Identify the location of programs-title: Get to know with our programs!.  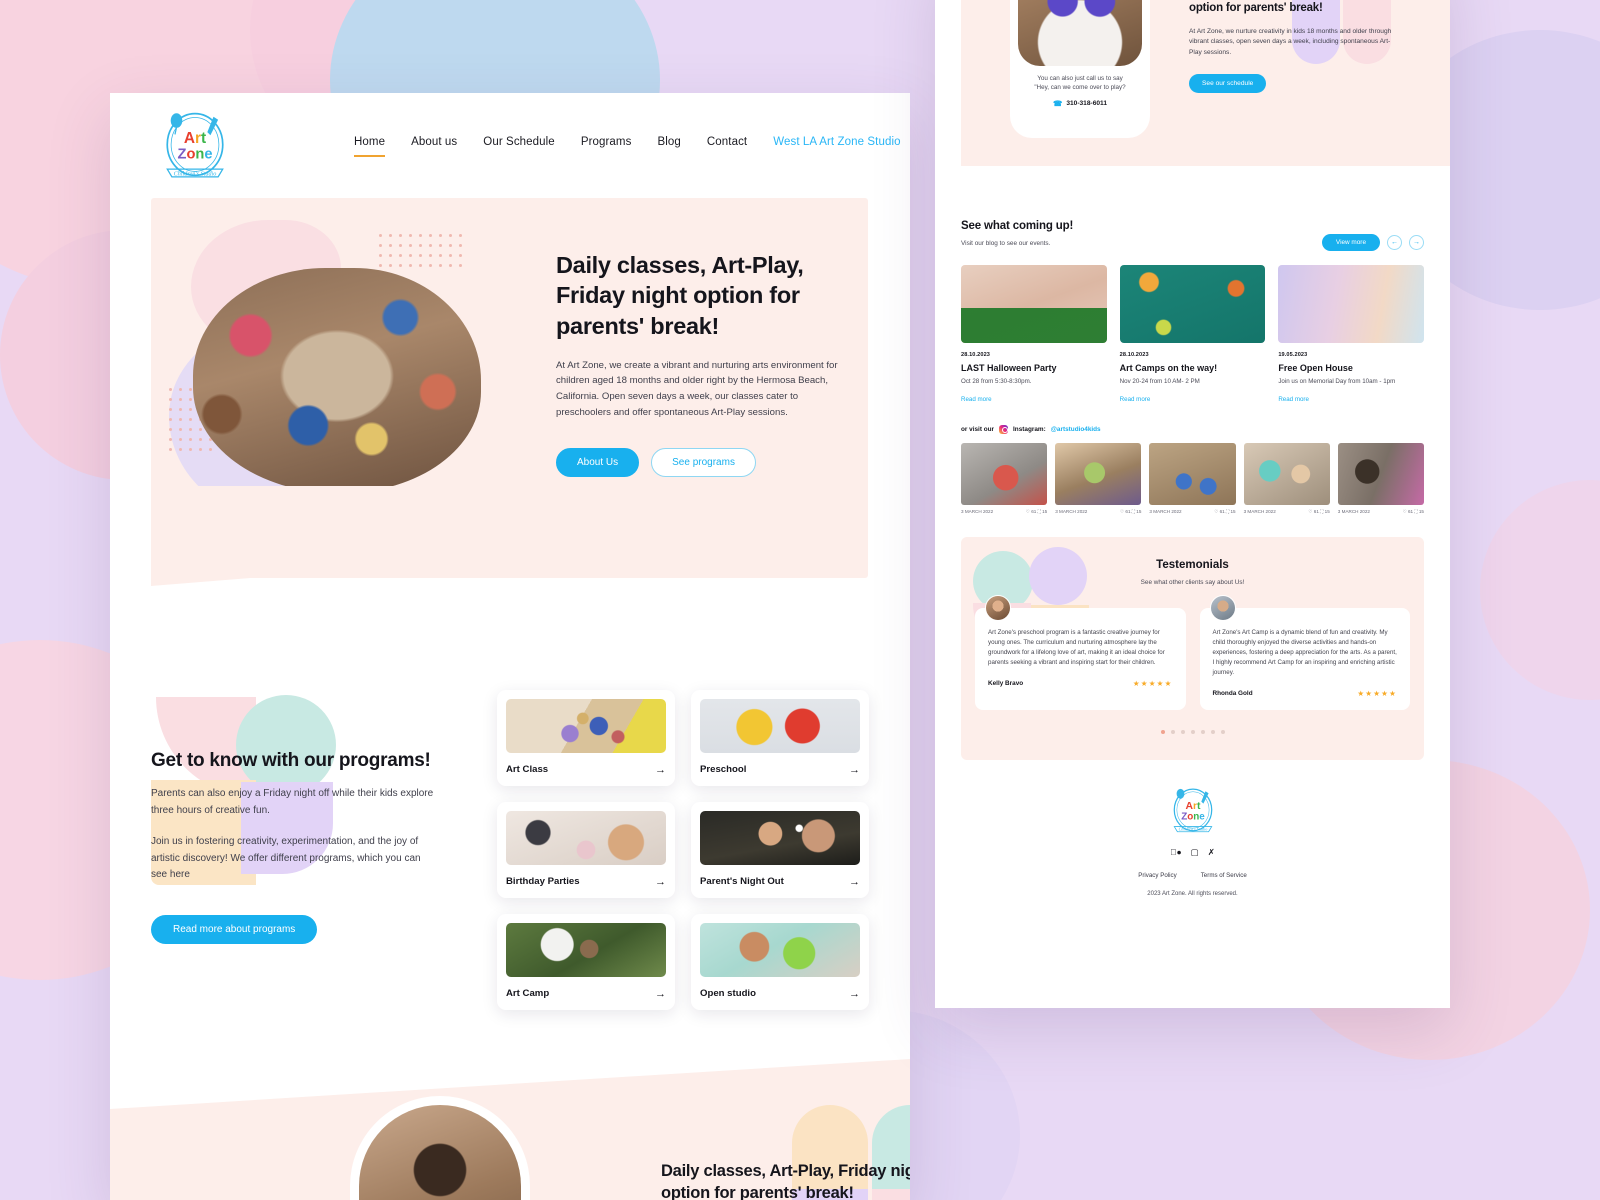
(291, 760).